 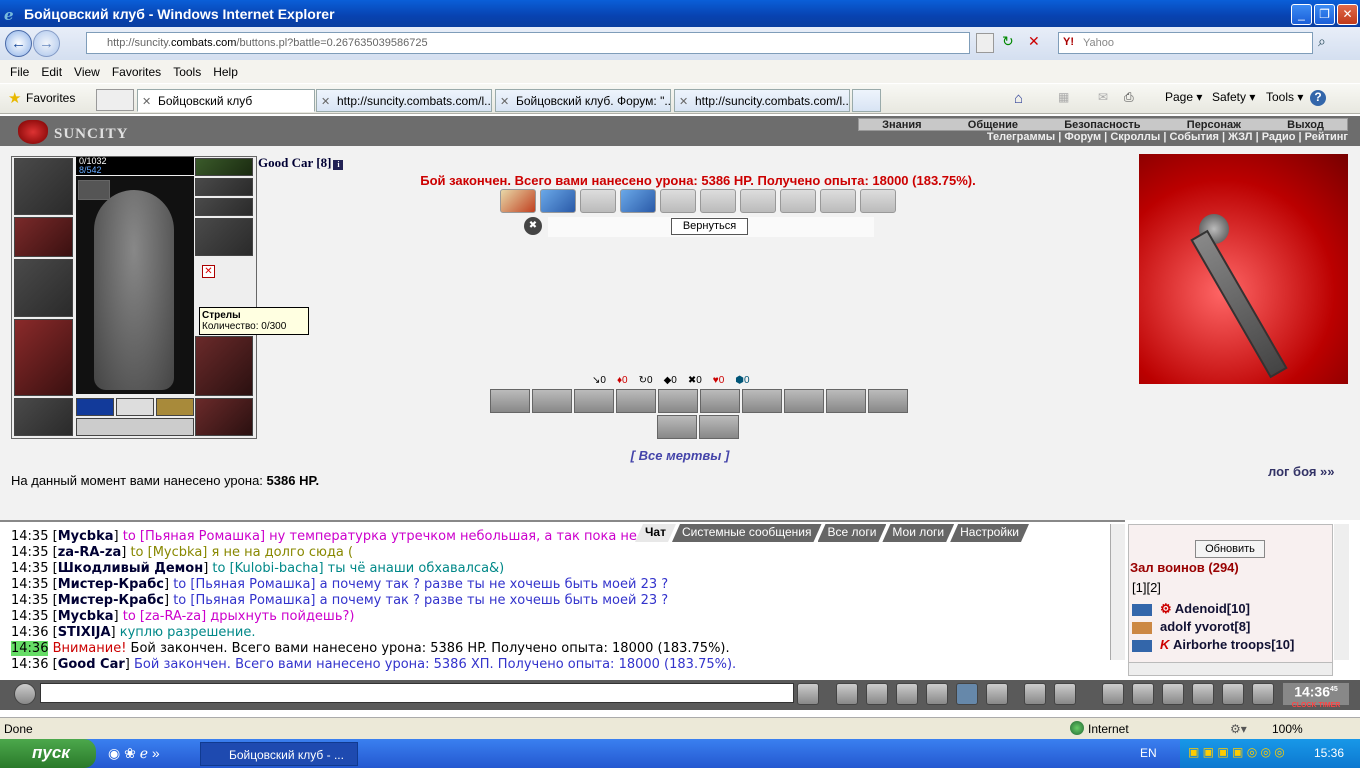 What do you see at coordinates (1065, 694) in the screenshot?
I see `helmet-icon` at bounding box center [1065, 694].